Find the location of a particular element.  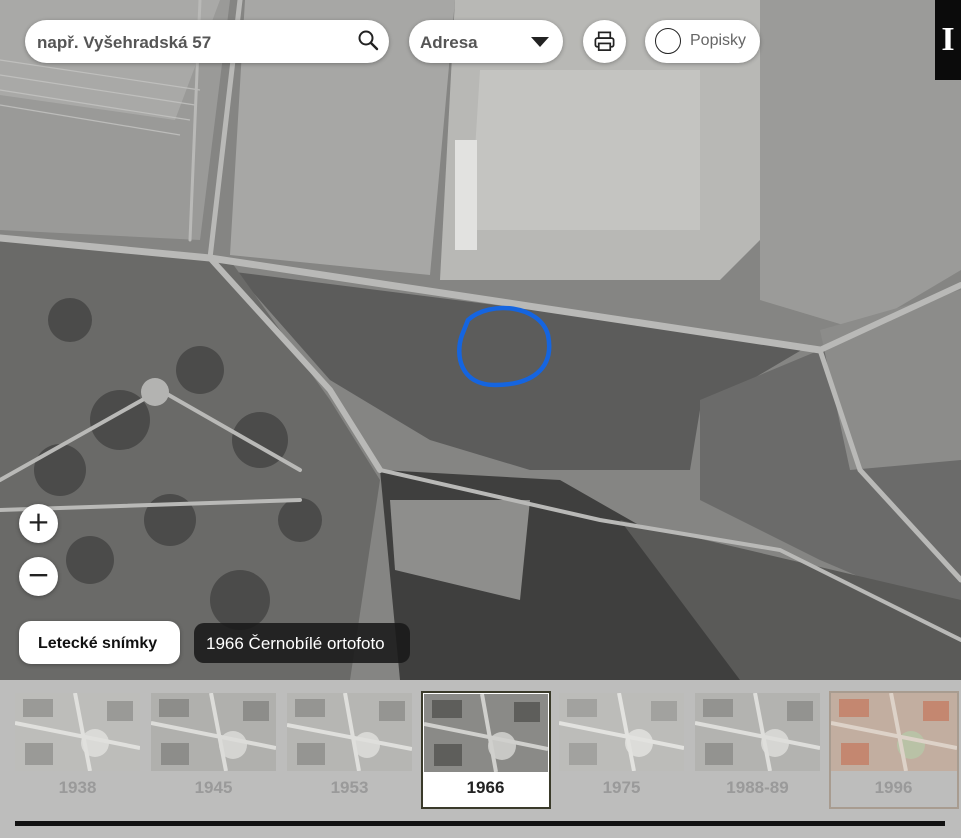

layer-switch-button: Letecké snímky is located at coordinates (99, 642).